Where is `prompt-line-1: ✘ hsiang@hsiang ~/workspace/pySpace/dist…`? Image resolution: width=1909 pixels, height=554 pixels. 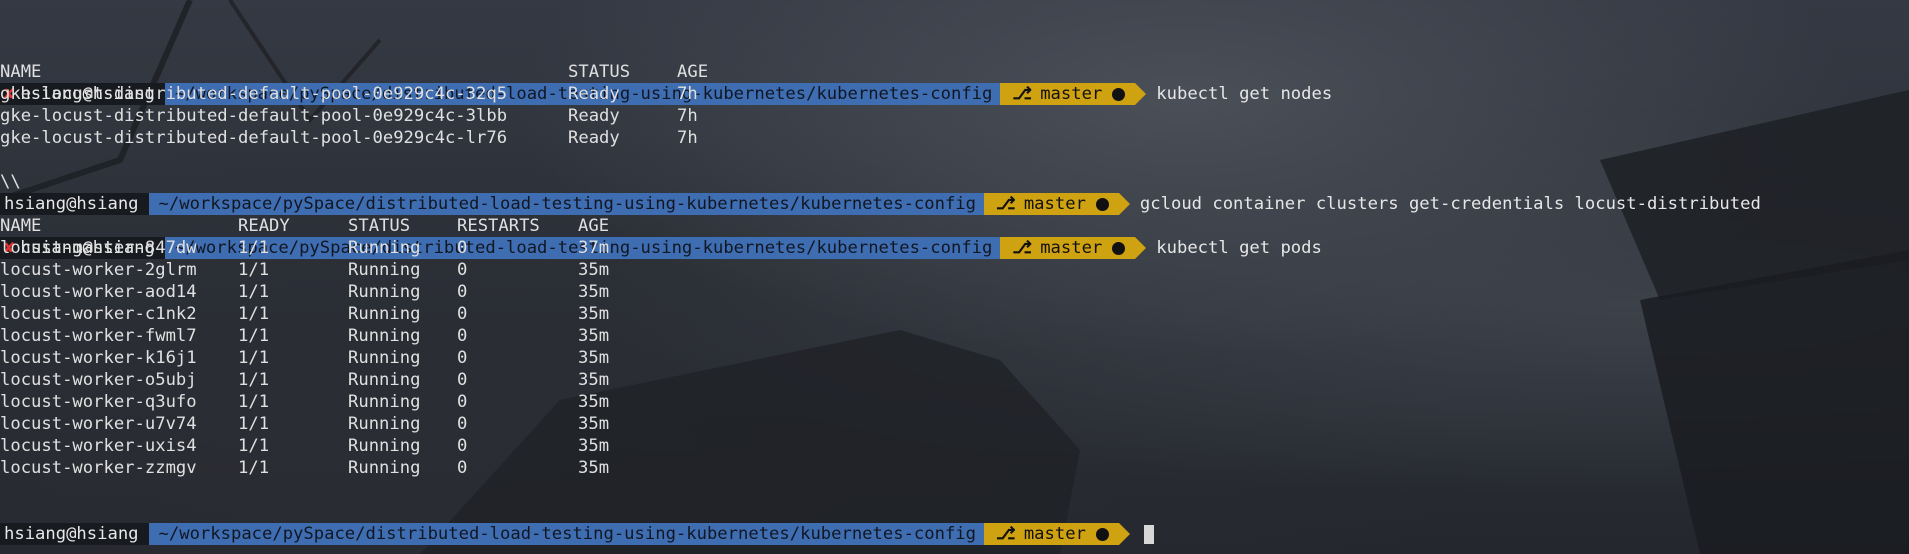 prompt-line-1: ✘ hsiang@hsiang ~/workspace/pySpace/dist… is located at coordinates (666, 72).